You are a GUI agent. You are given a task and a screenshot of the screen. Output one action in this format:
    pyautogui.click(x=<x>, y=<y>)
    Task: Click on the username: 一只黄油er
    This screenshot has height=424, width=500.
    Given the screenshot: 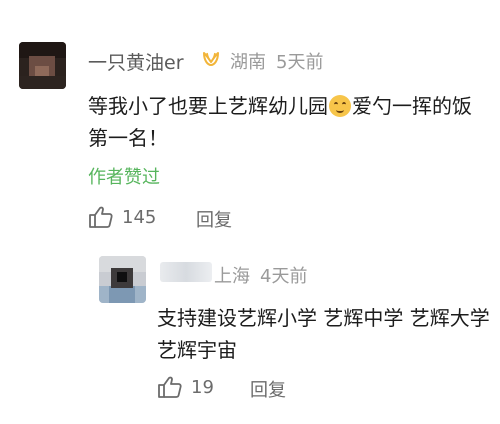 What is the action you would take?
    pyautogui.click(x=136, y=61)
    